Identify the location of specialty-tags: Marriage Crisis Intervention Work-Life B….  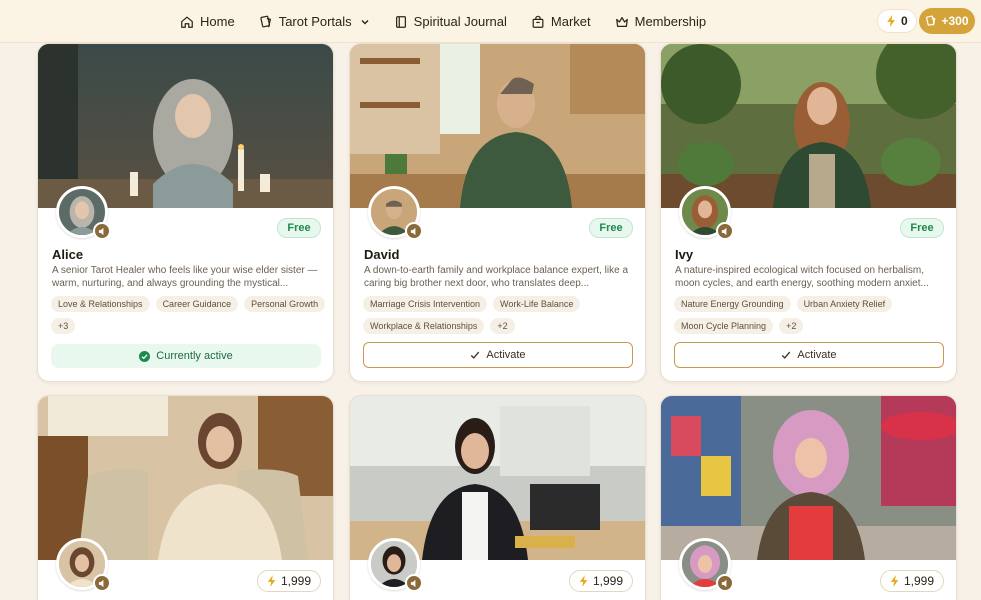
(500, 315).